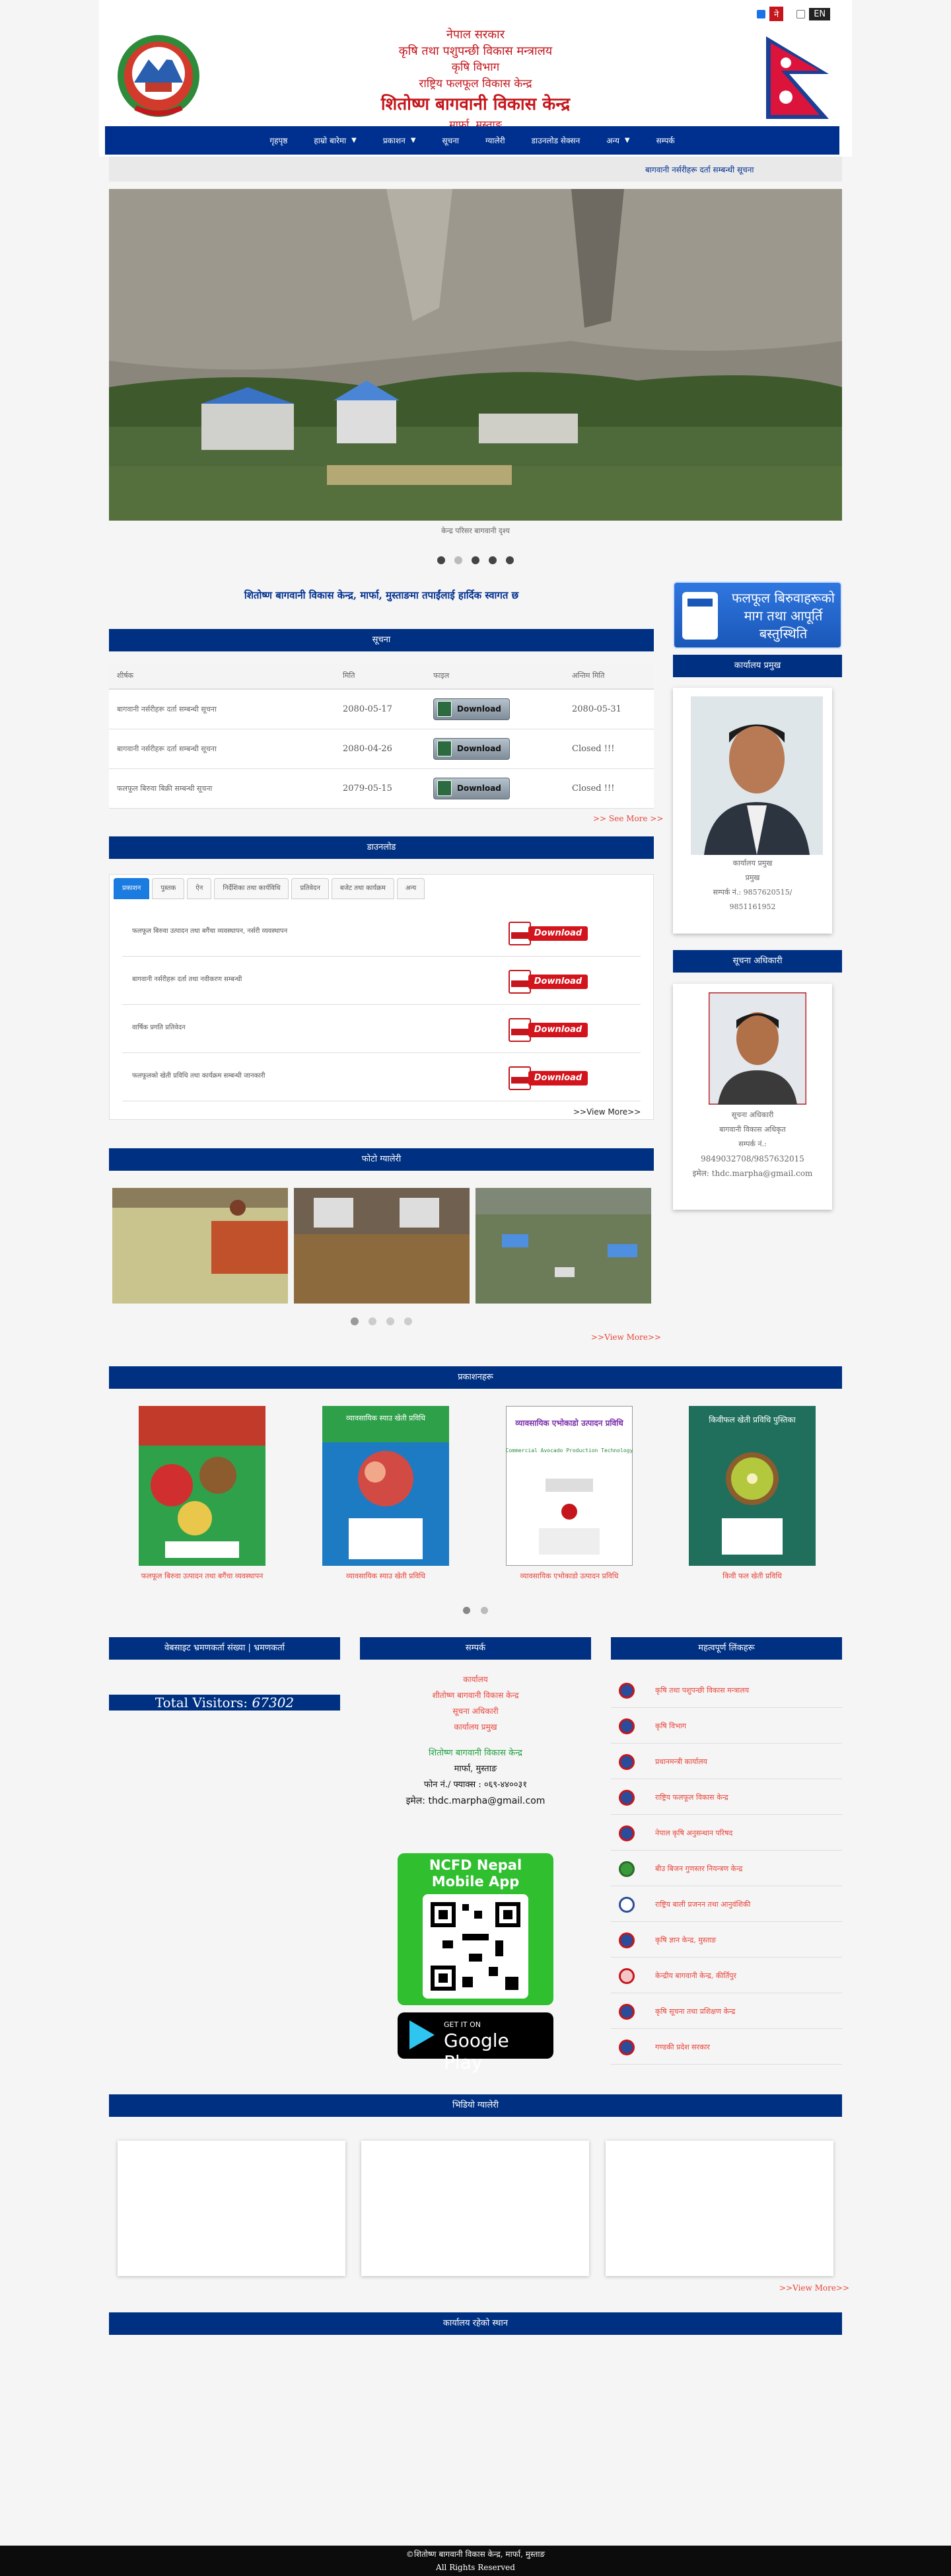 The image size is (951, 2576). I want to click on contact-line: कार्यालय, so click(475, 1679).